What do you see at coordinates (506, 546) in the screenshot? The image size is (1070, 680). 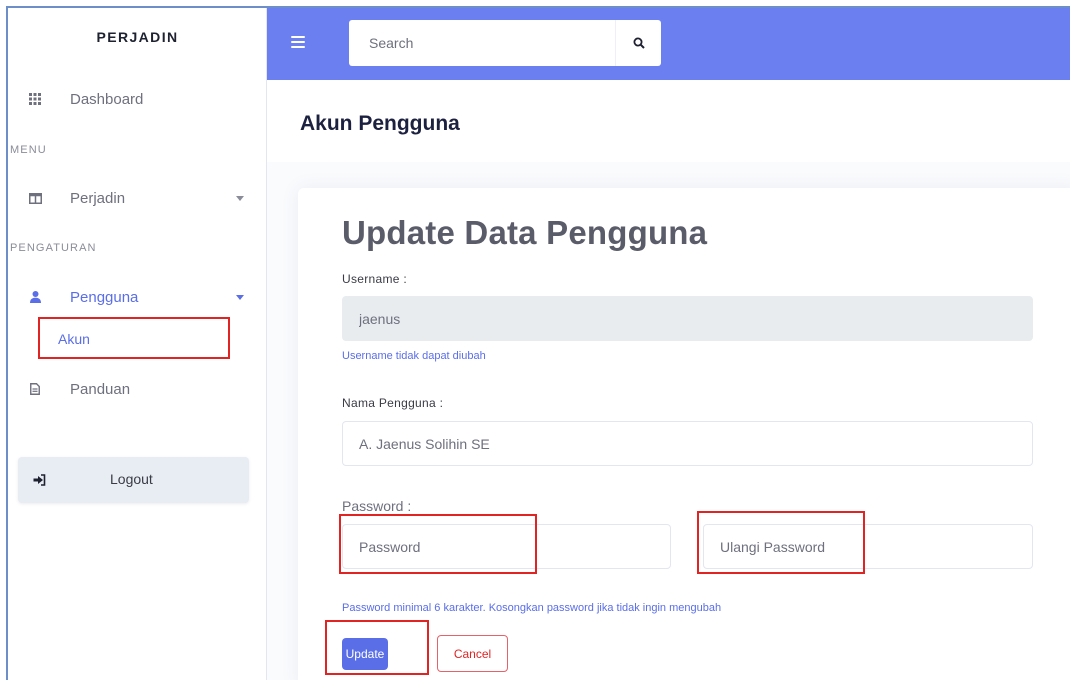 I see `password-field` at bounding box center [506, 546].